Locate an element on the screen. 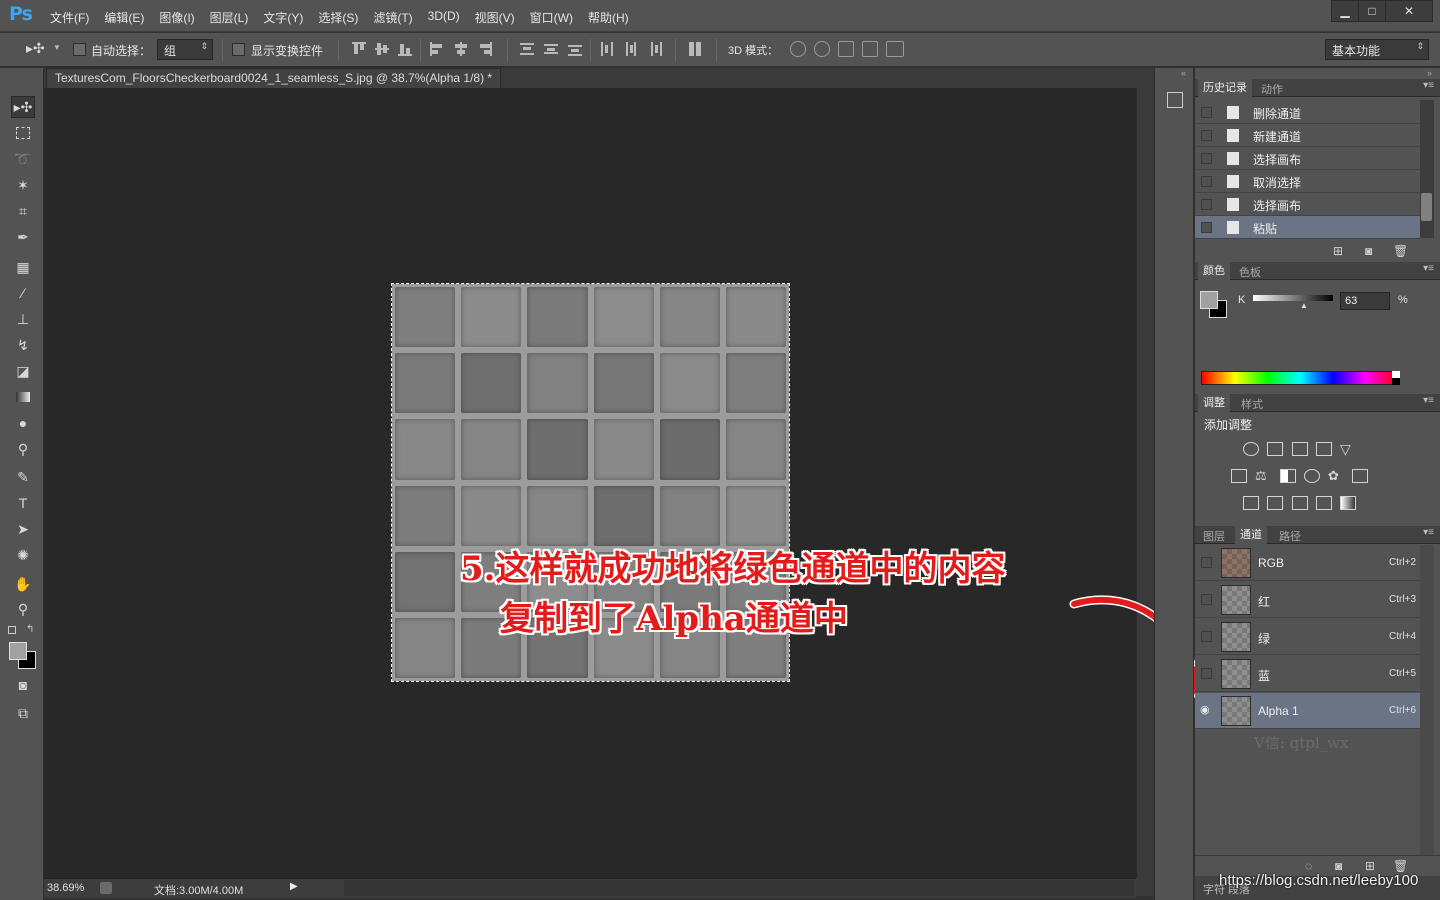 Image resolution: width=1440 pixels, height=900 pixels. history-item-selected: 粘贴 is located at coordinates (1307, 227).